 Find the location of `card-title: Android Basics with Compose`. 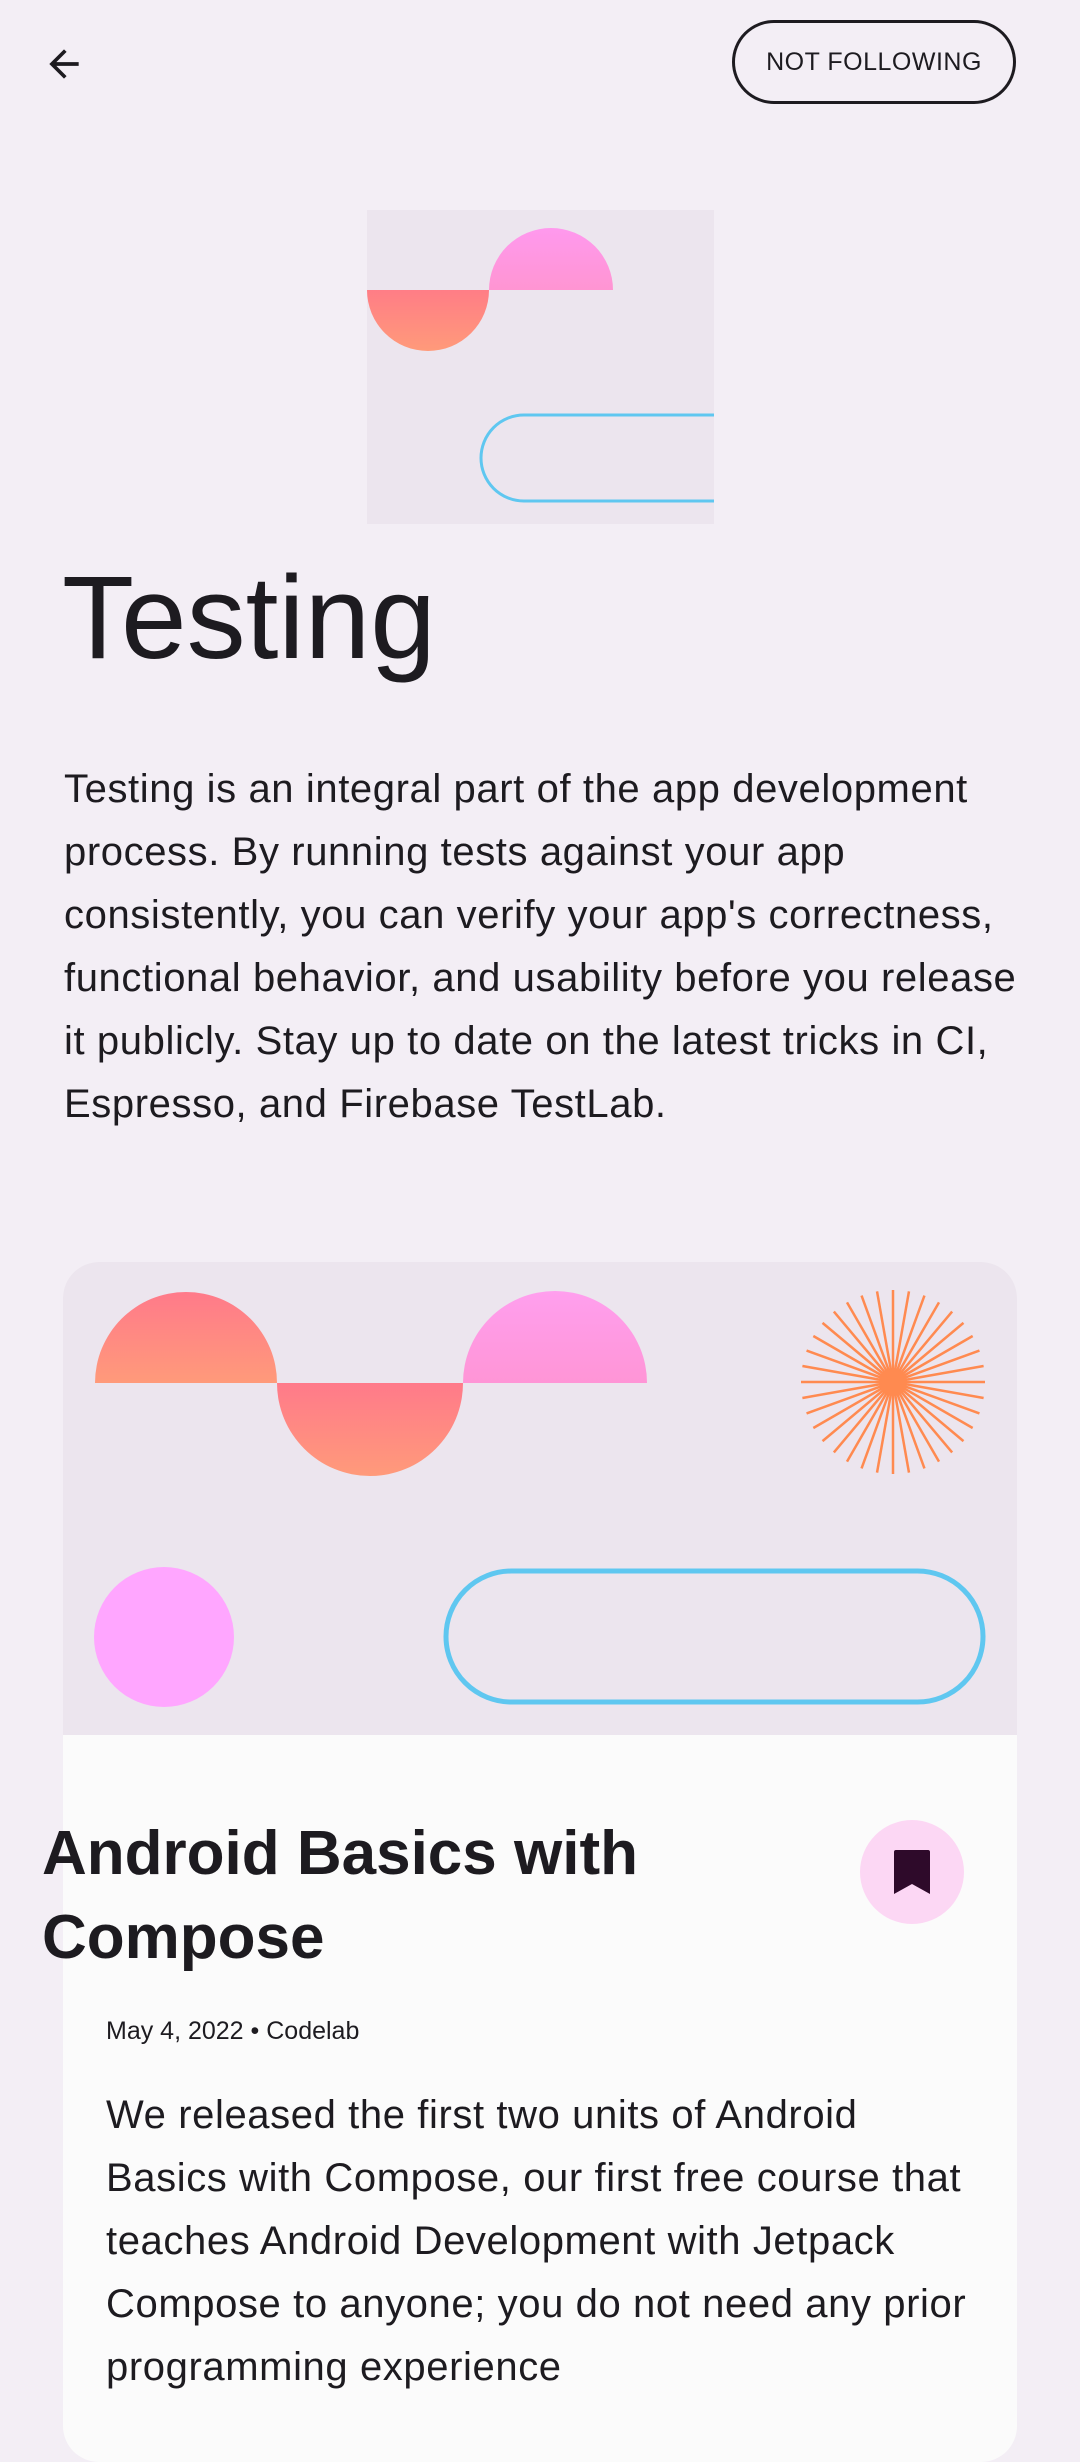

card-title: Android Basics with Compose is located at coordinates (340, 1895).